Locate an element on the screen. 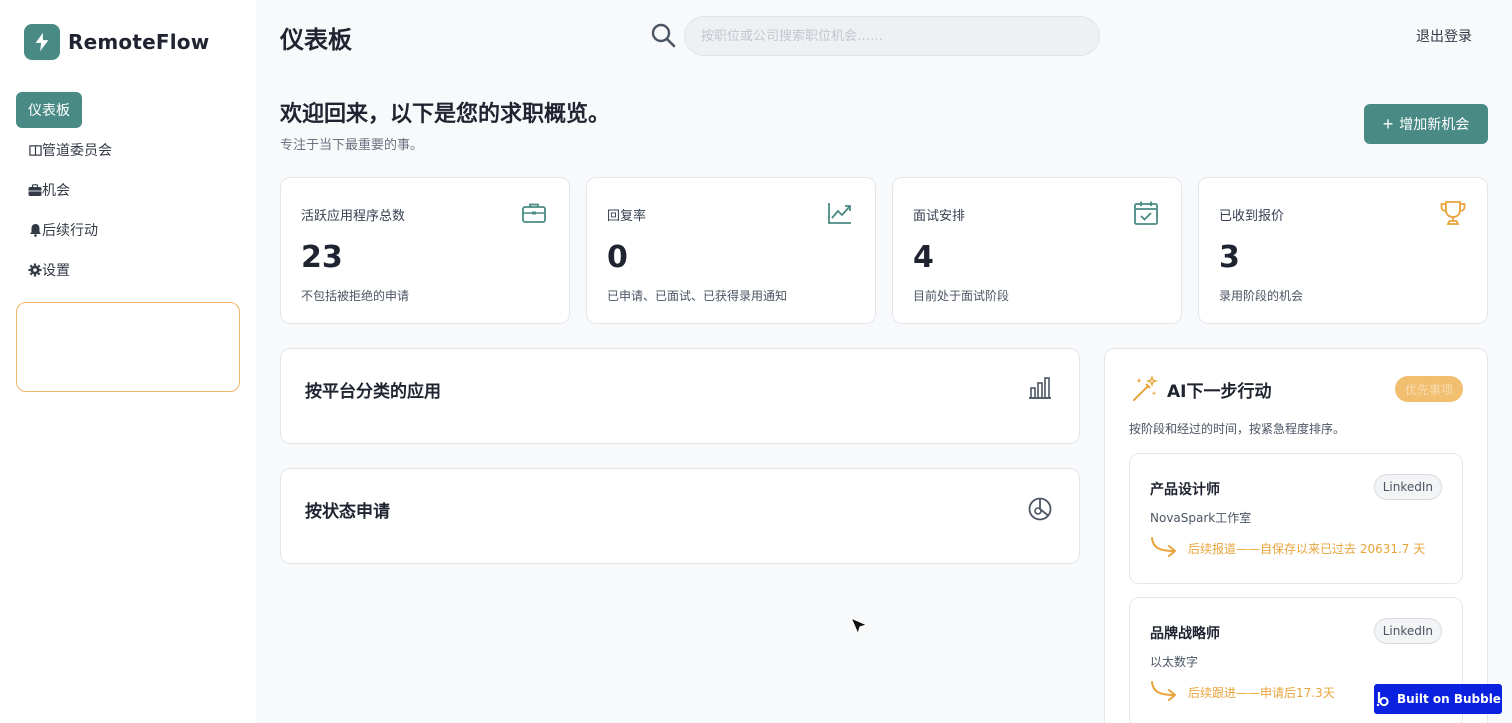  priority-badge: 优先事项 is located at coordinates (1428, 389).